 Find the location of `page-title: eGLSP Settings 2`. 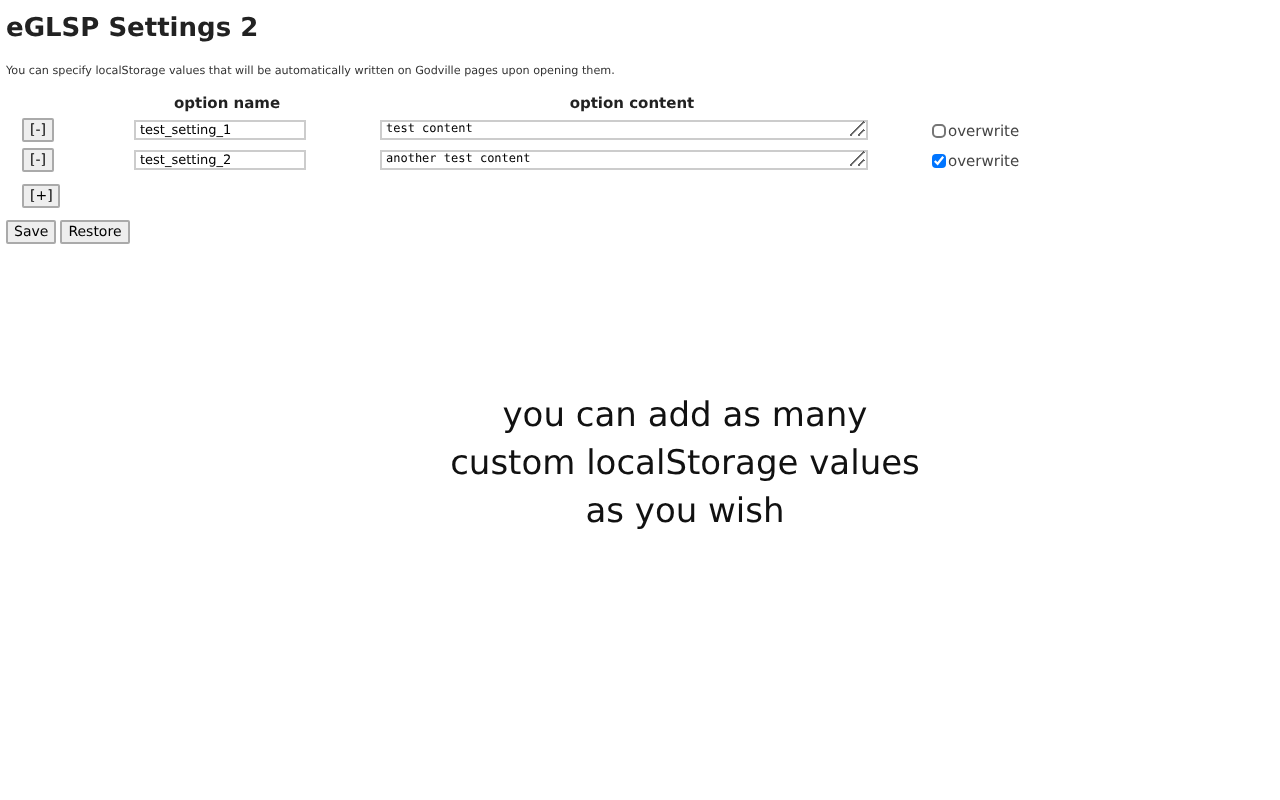

page-title: eGLSP Settings 2 is located at coordinates (133, 29).